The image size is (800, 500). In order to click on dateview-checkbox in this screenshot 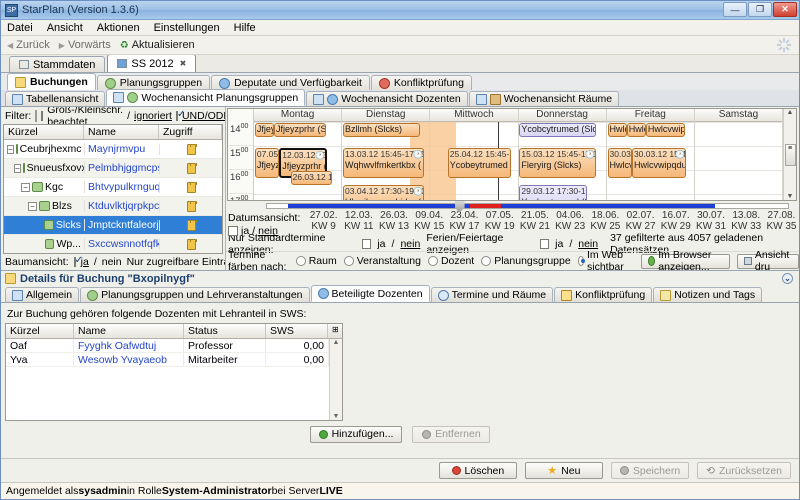, I will do `click(233, 231)`.